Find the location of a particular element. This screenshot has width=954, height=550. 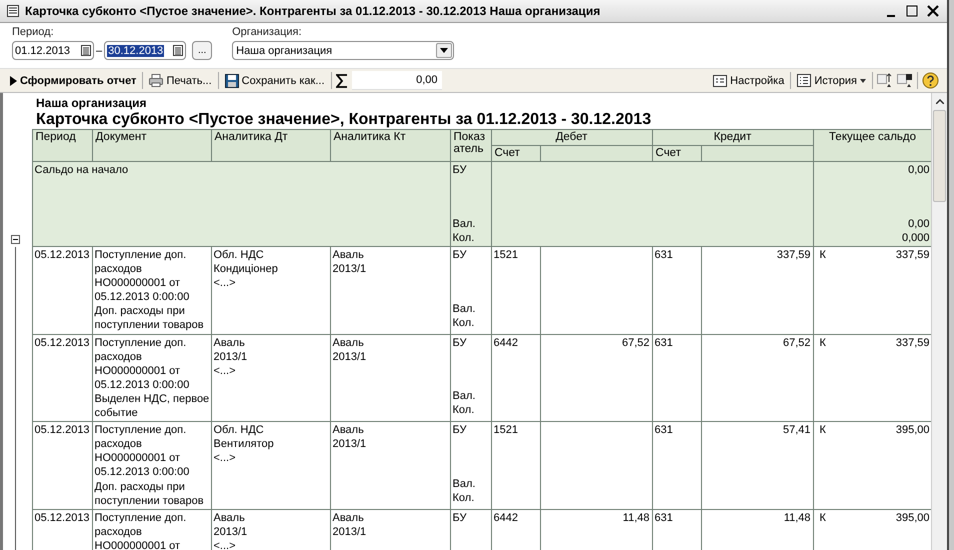

list-icon is located at coordinates (804, 80).